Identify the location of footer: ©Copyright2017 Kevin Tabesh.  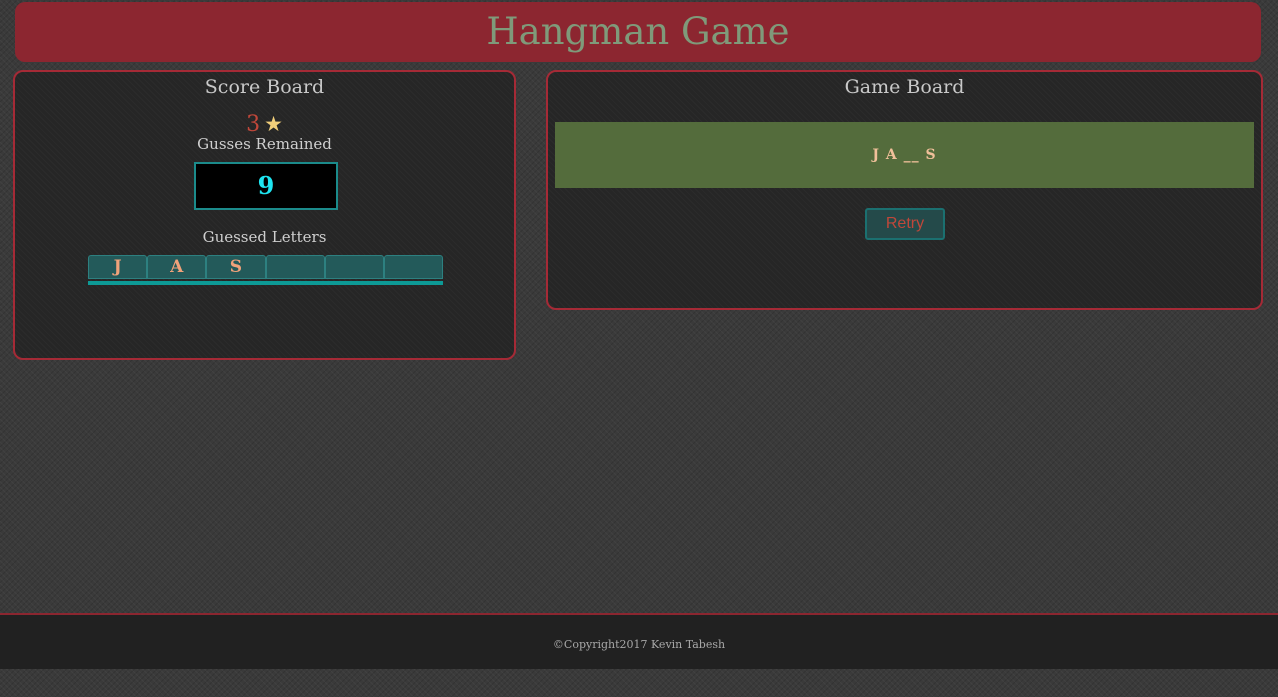
(639, 641).